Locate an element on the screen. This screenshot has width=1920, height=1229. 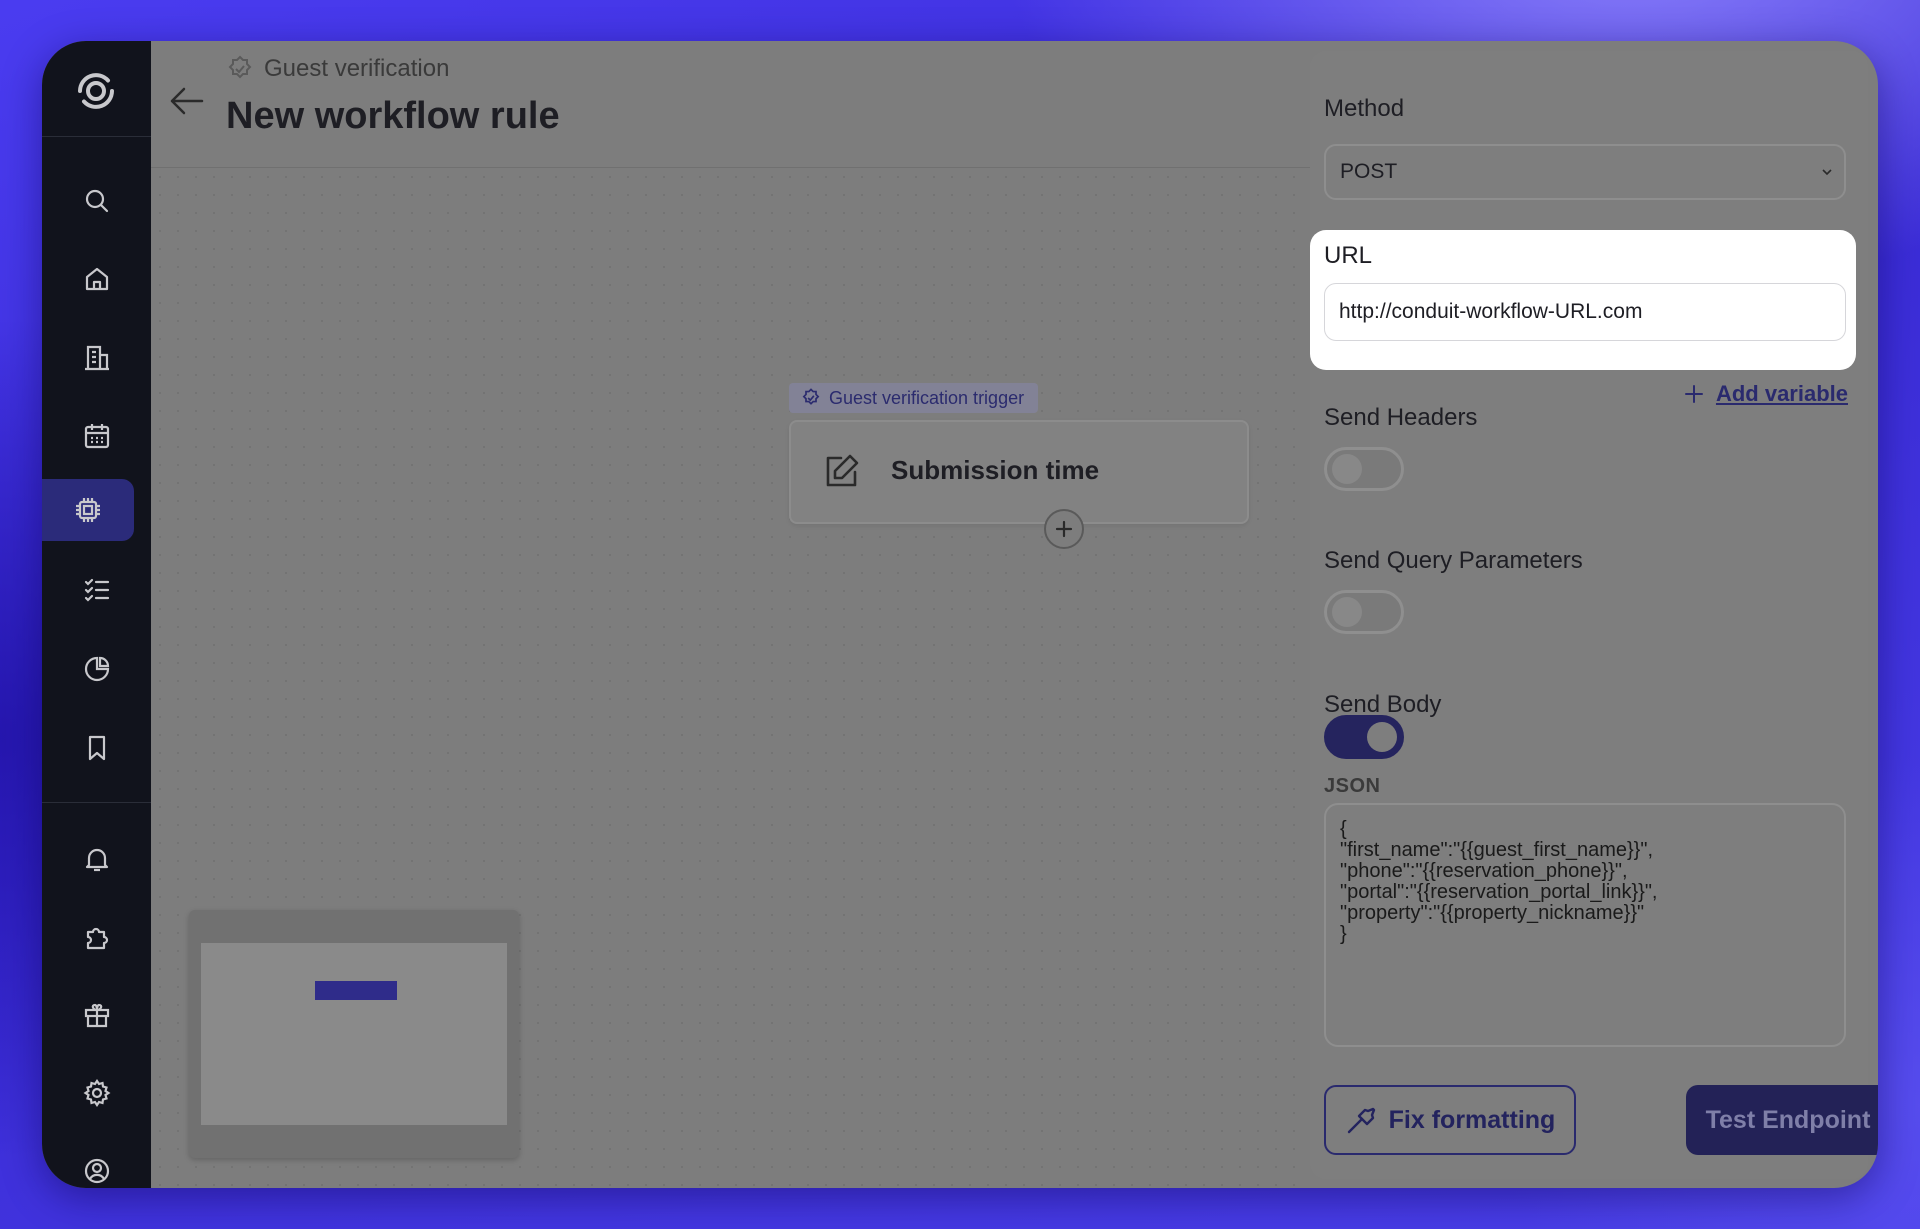
building-icon is located at coordinates (96, 358).